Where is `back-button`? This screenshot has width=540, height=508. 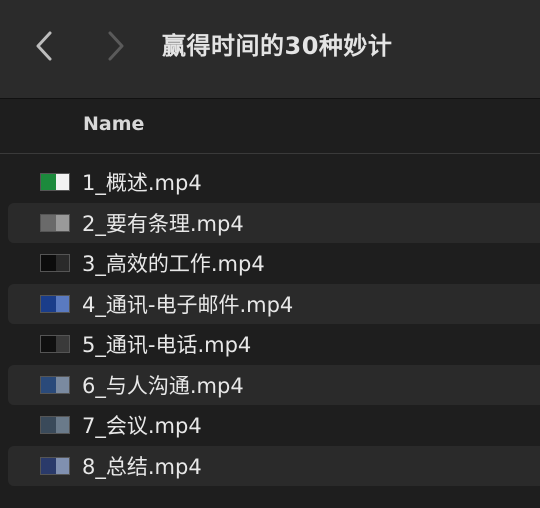 back-button is located at coordinates (44, 46).